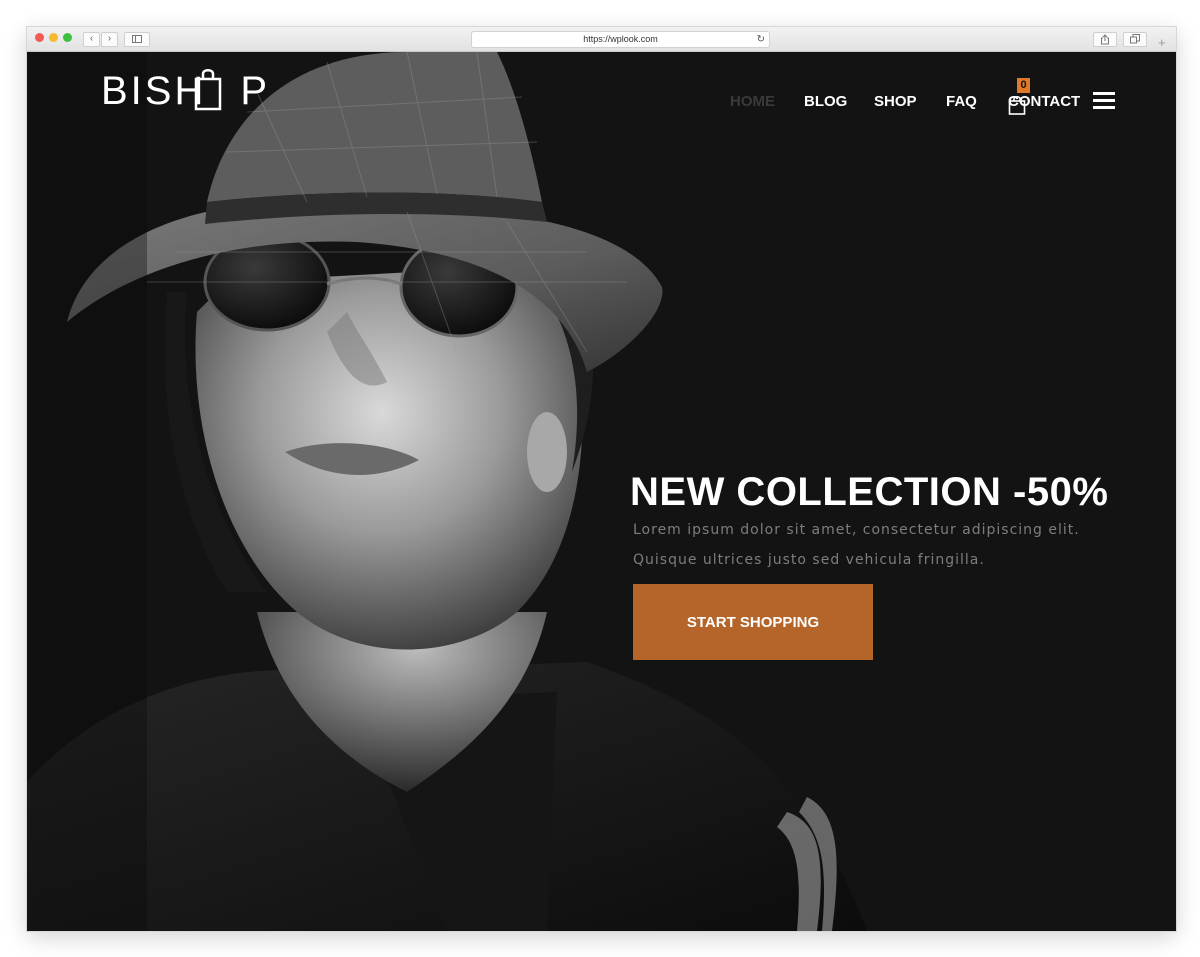  Describe the element at coordinates (91, 39) in the screenshot. I see `back-arrow-icon: ‹` at that location.